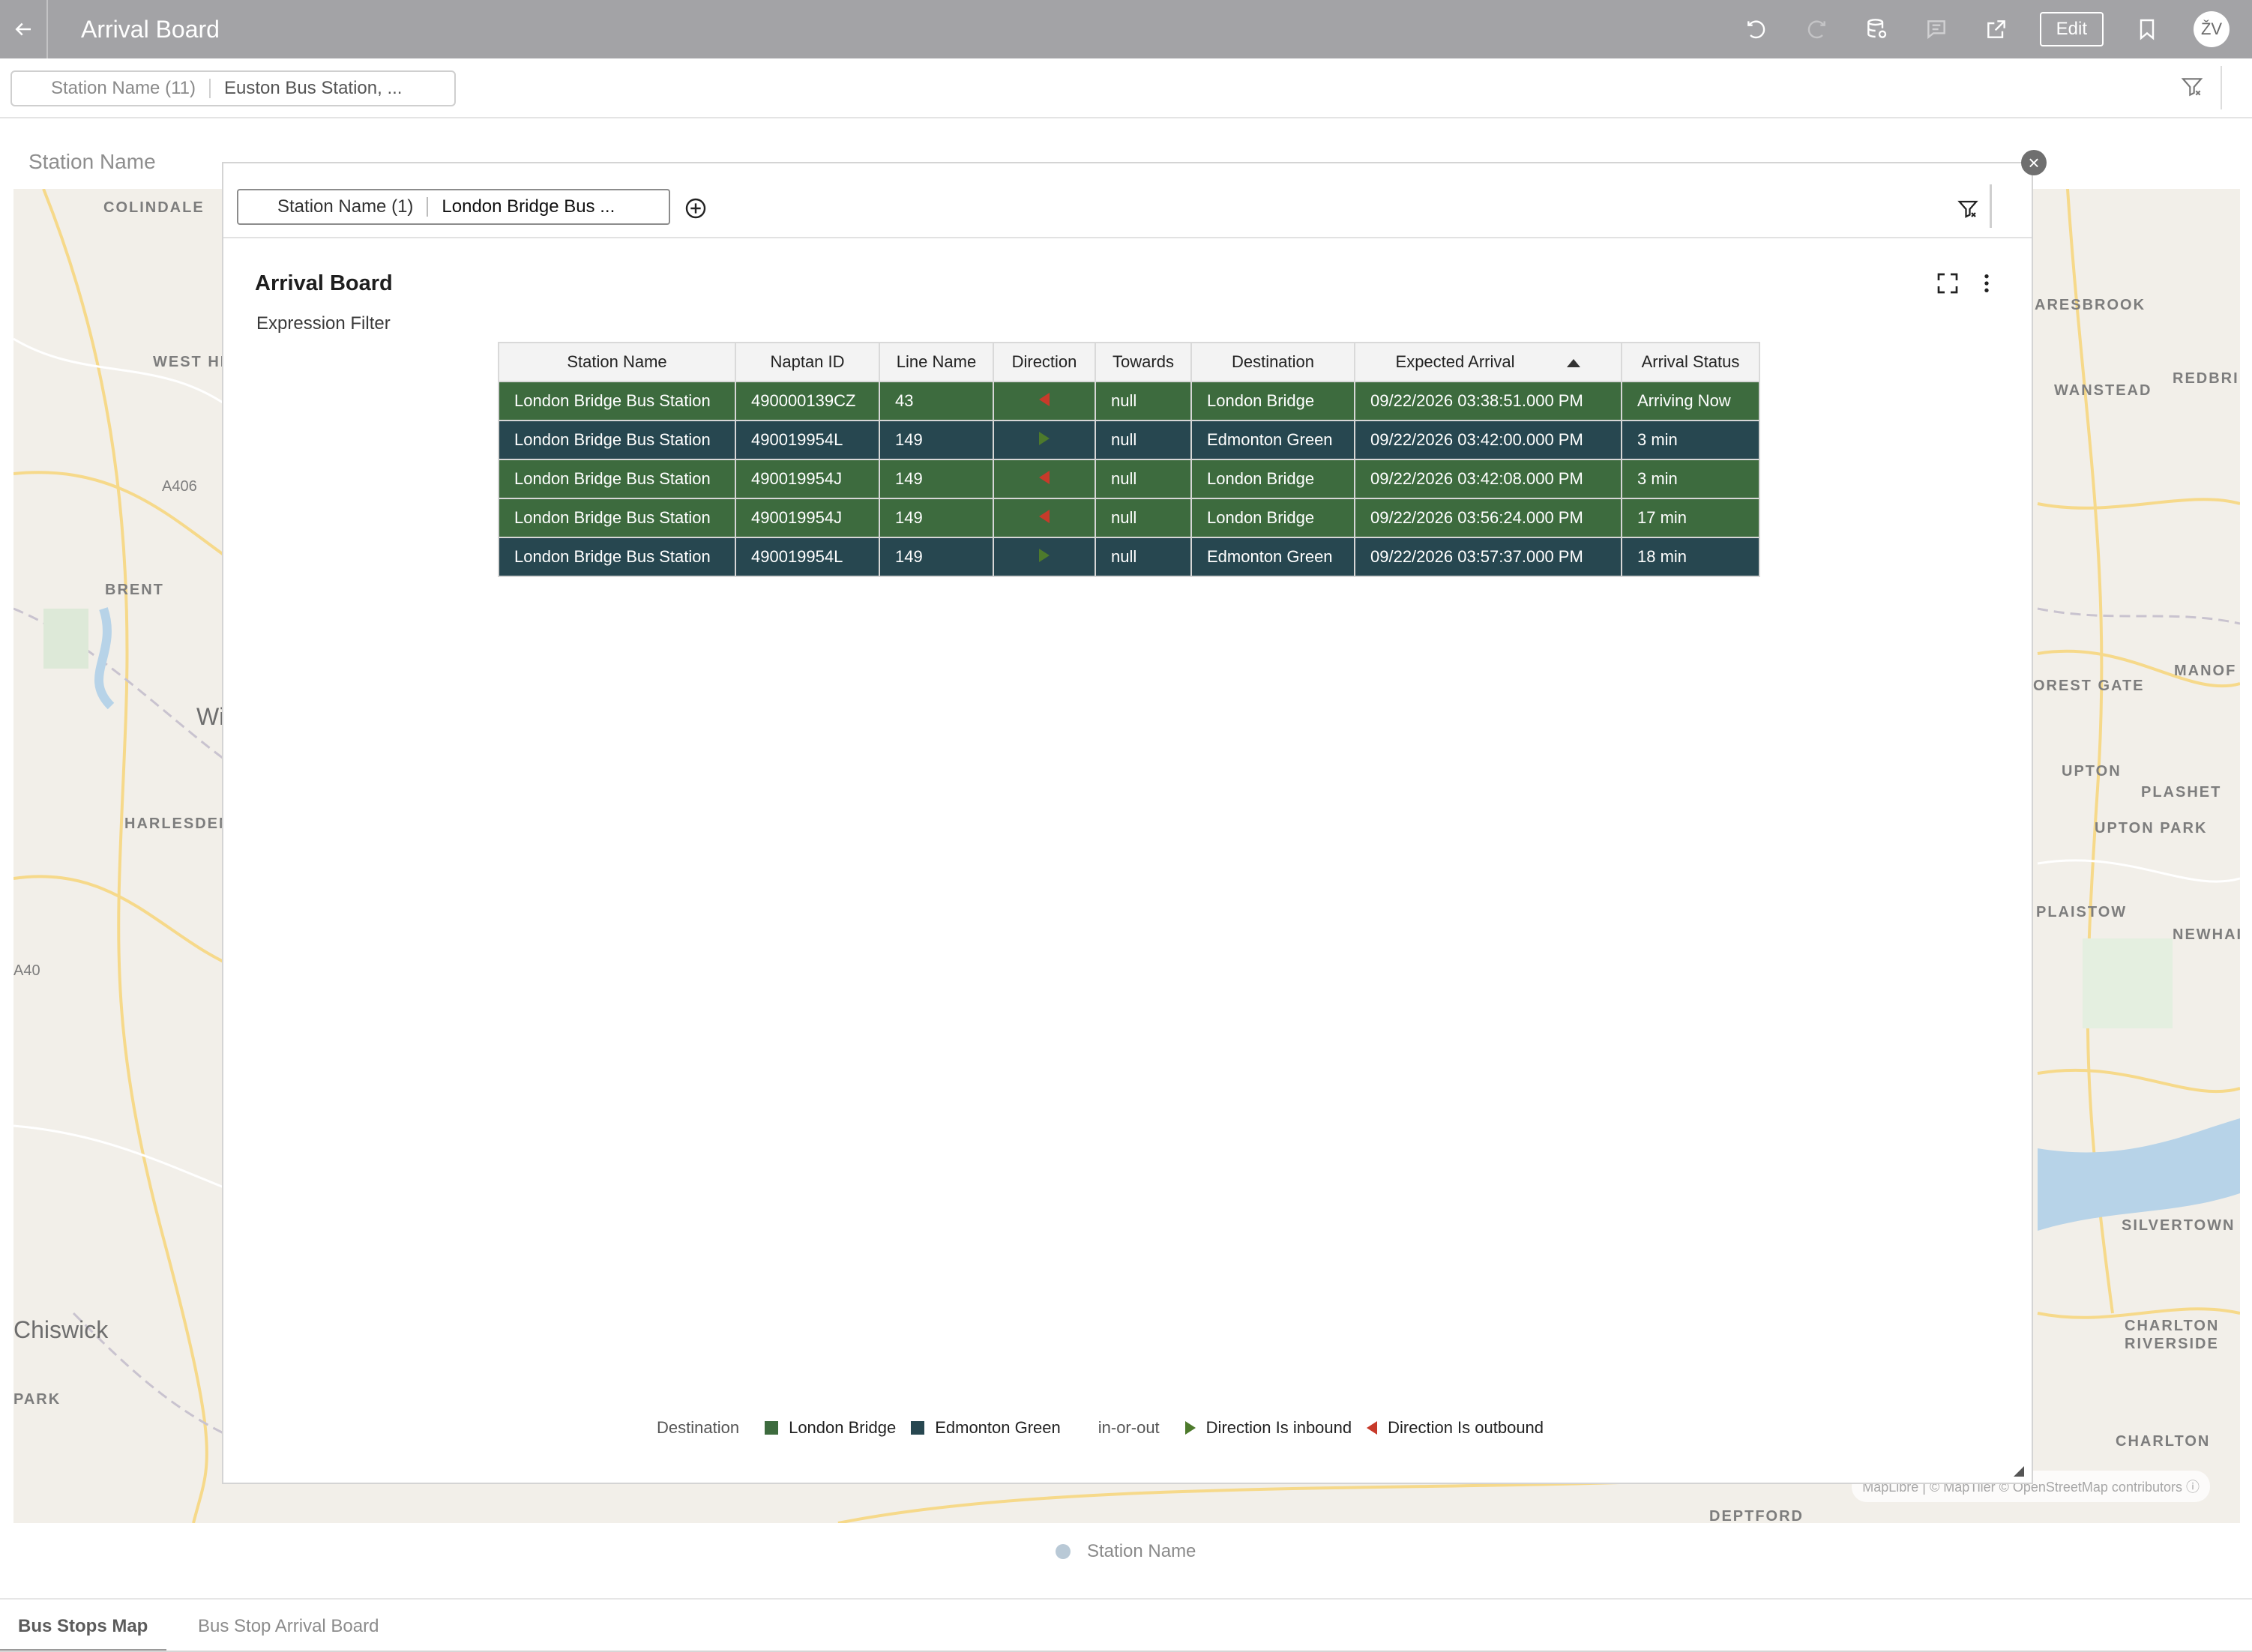 This screenshot has width=2252, height=1652. I want to click on map-label: MANOF, so click(2205, 671).